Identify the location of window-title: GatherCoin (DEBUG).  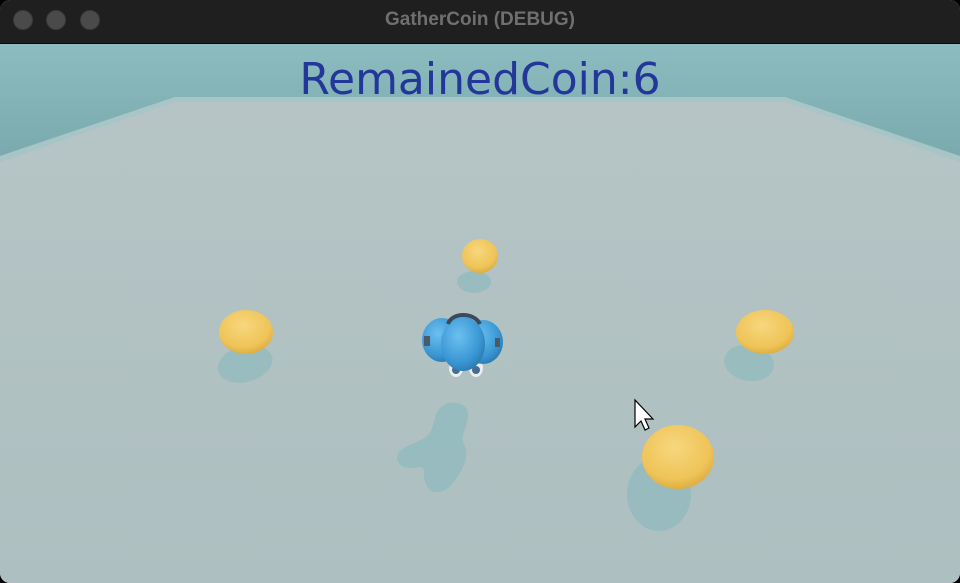
(480, 19).